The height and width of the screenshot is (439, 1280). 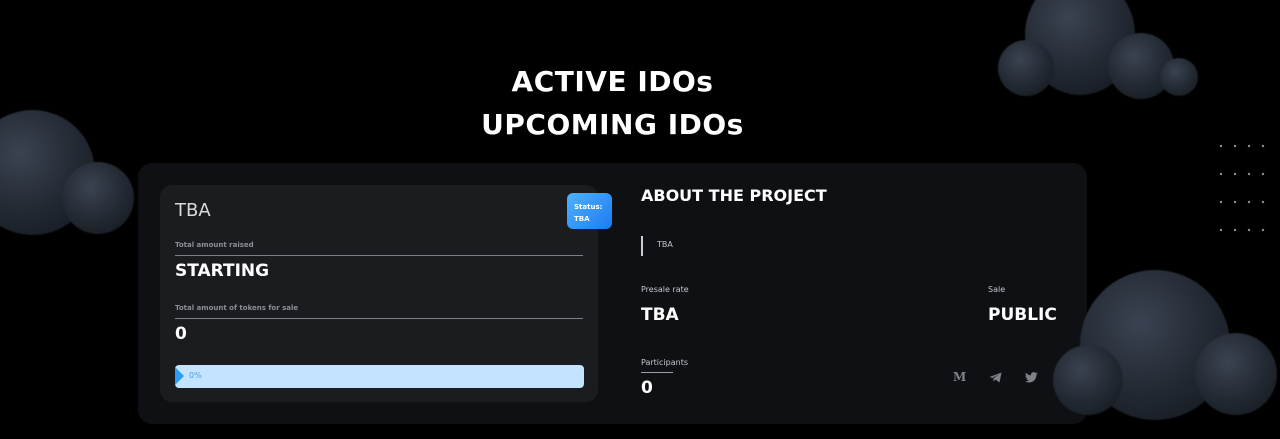 What do you see at coordinates (179, 376) in the screenshot?
I see `progress-indicator-icon` at bounding box center [179, 376].